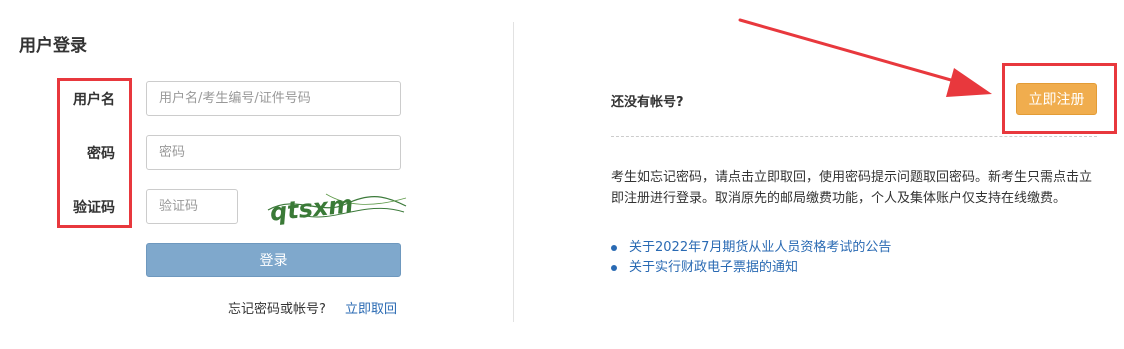 This screenshot has height=349, width=1124. What do you see at coordinates (101, 154) in the screenshot?
I see `password-label: 密码` at bounding box center [101, 154].